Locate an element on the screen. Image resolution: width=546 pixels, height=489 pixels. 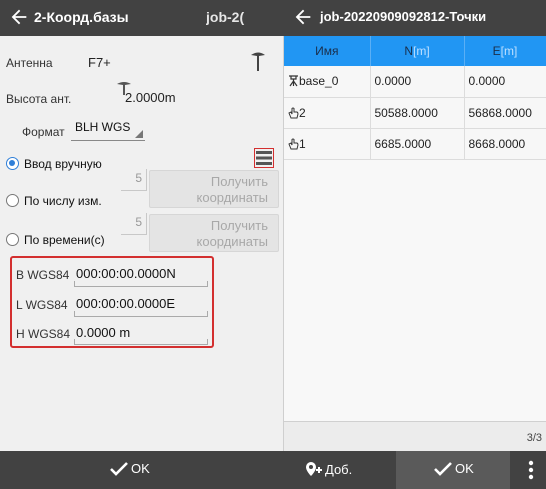
cell-name: base_0 is located at coordinates (327, 82).